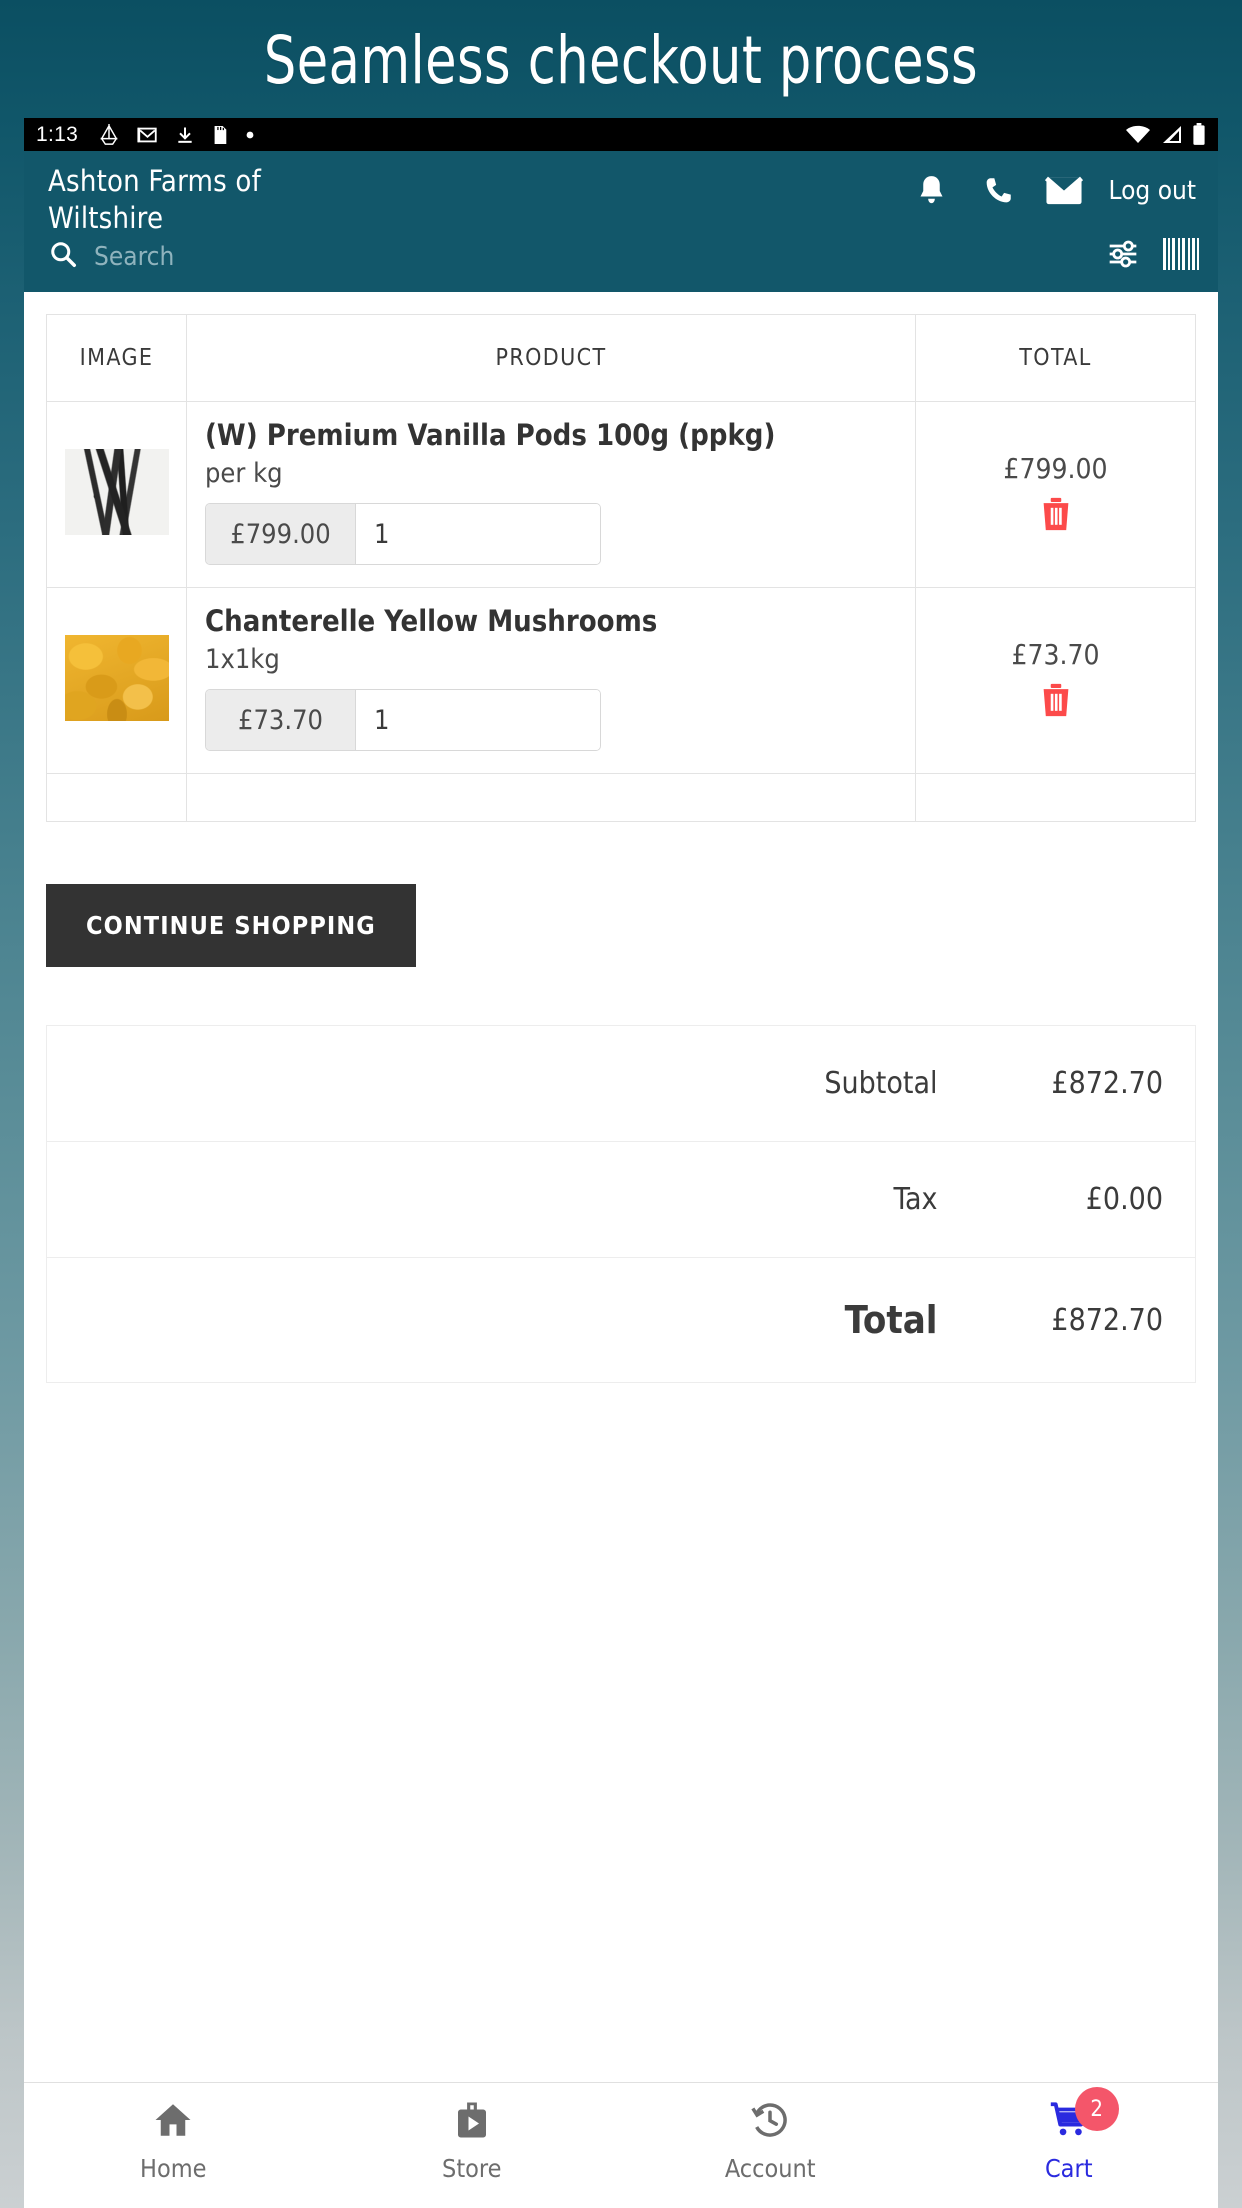 This screenshot has height=2208, width=1242. I want to click on dot-icon, so click(250, 134).